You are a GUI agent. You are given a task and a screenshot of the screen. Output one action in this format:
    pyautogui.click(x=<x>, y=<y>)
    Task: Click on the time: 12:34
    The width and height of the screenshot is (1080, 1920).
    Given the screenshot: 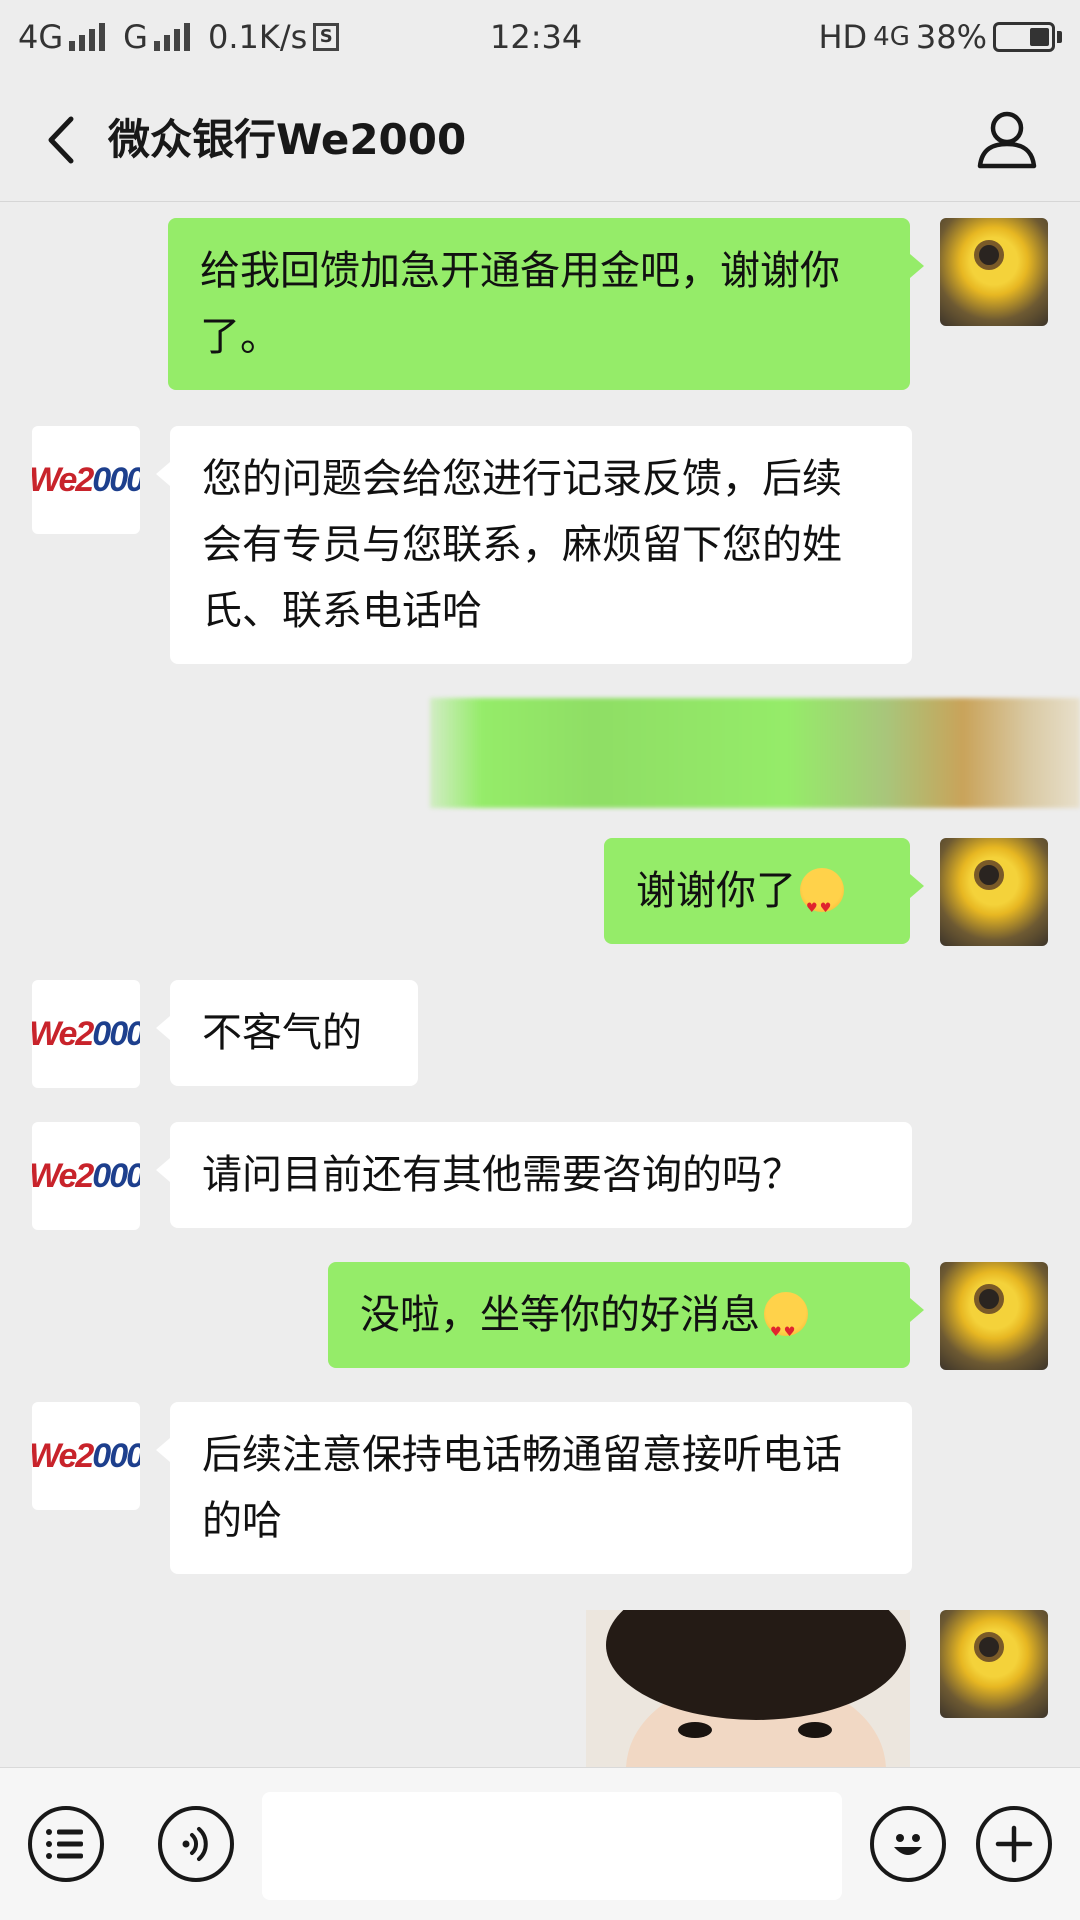 What is the action you would take?
    pyautogui.click(x=536, y=37)
    